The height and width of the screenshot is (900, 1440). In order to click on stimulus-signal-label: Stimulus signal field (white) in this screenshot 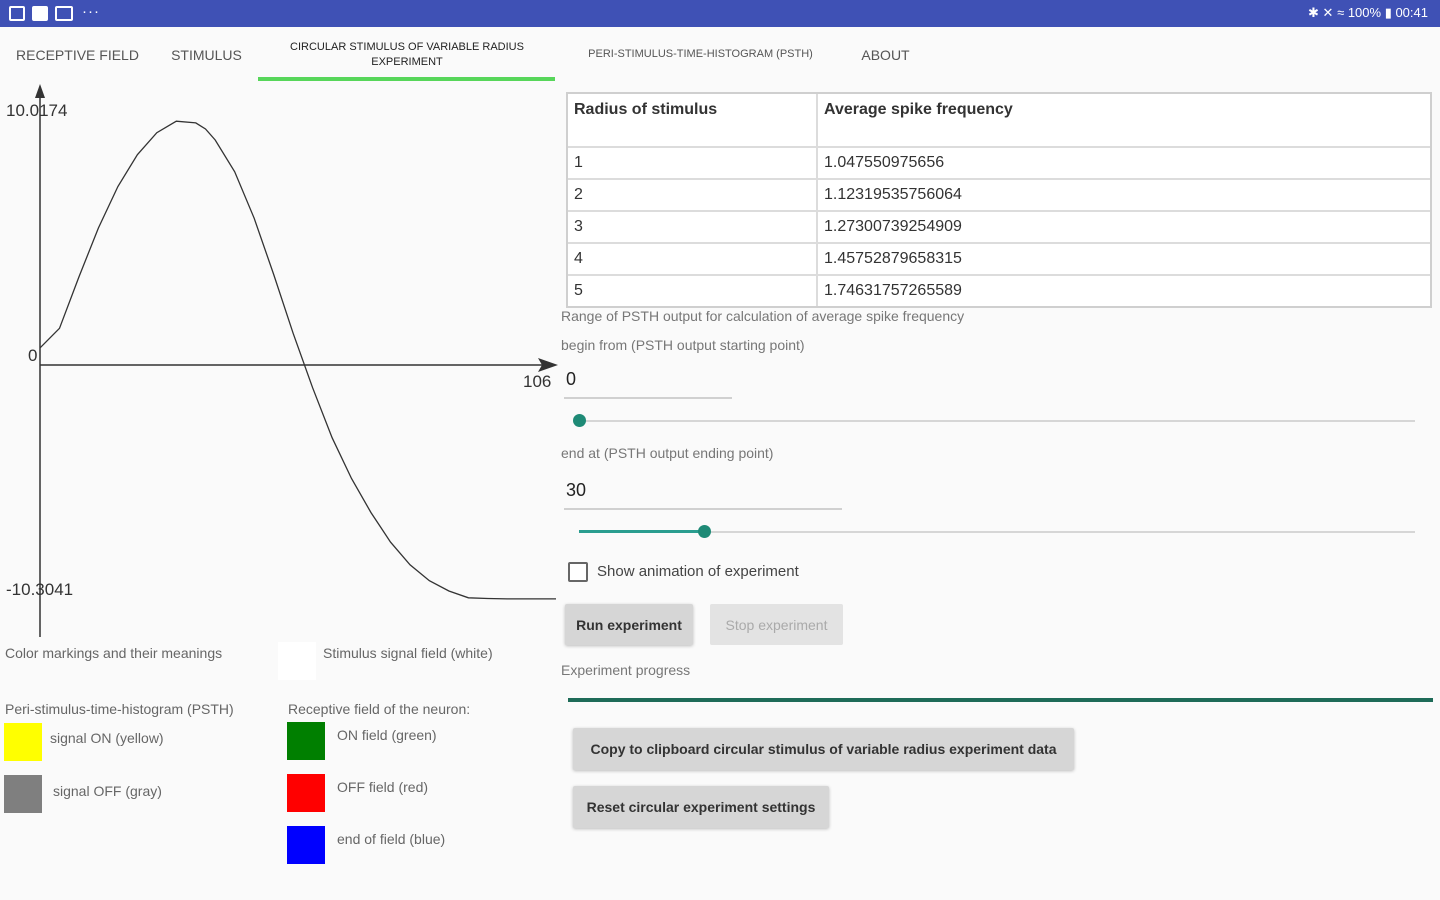, I will do `click(408, 653)`.